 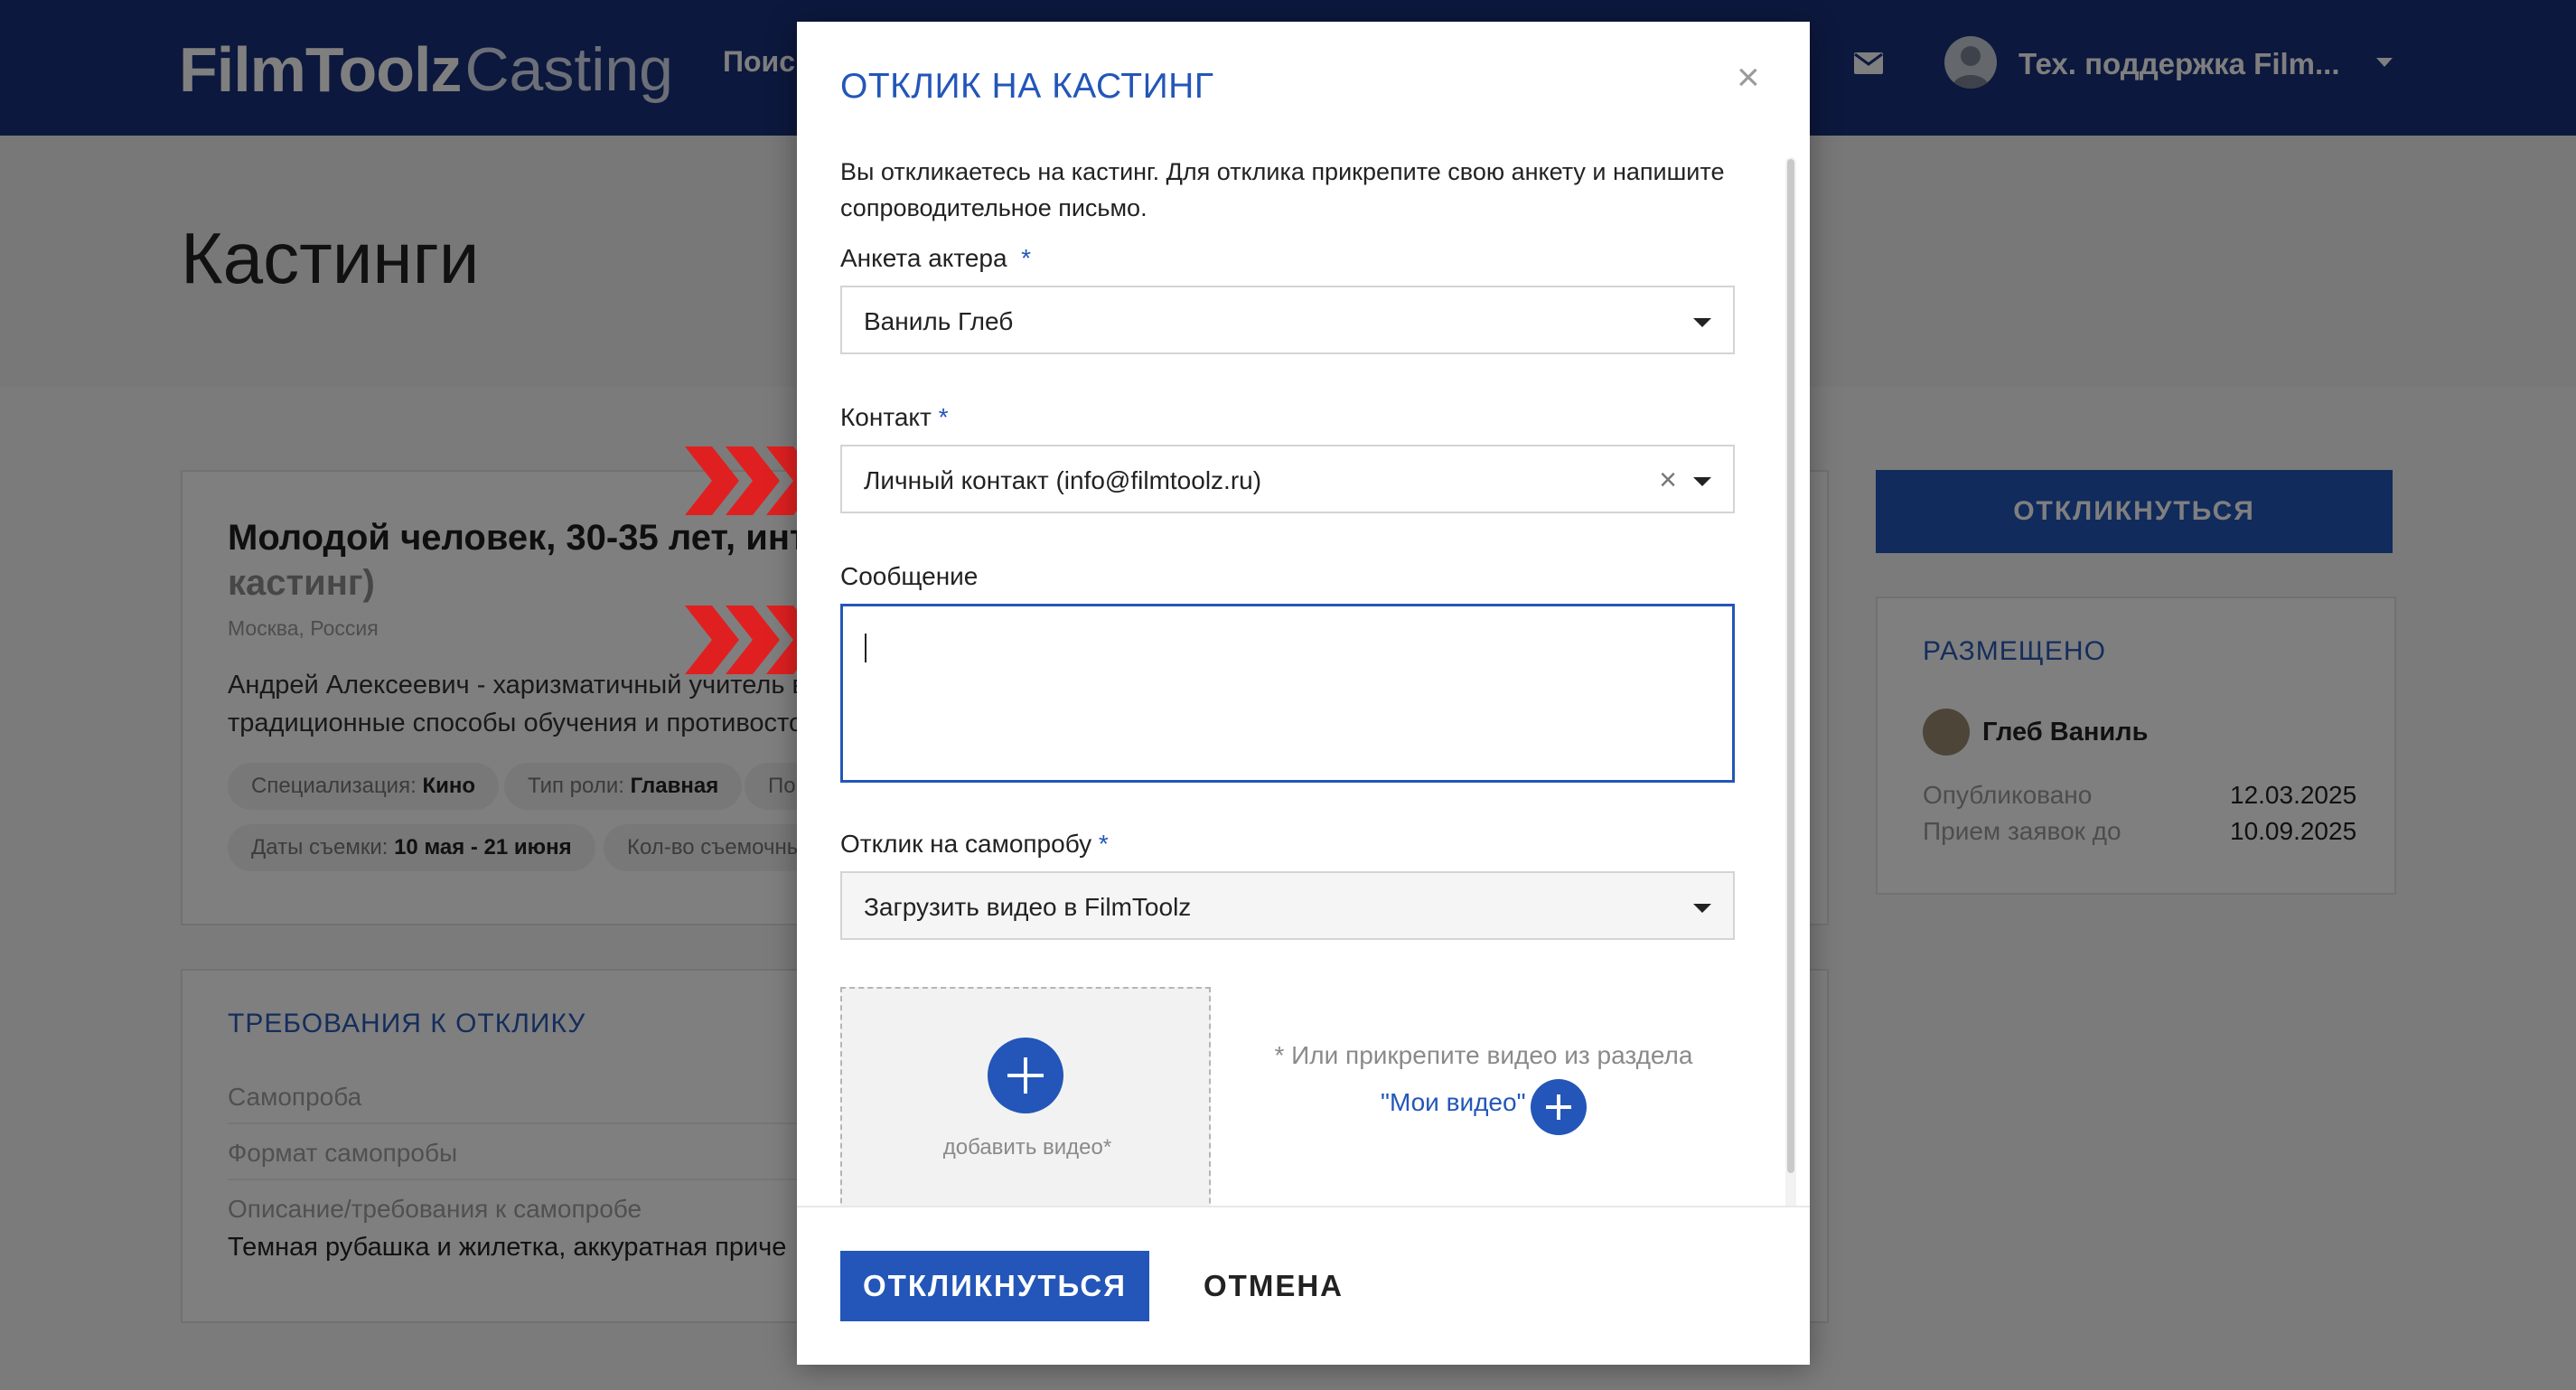 What do you see at coordinates (1027, 86) in the screenshot?
I see `modal-title: ОТКЛИК НА КАСТИНГ` at bounding box center [1027, 86].